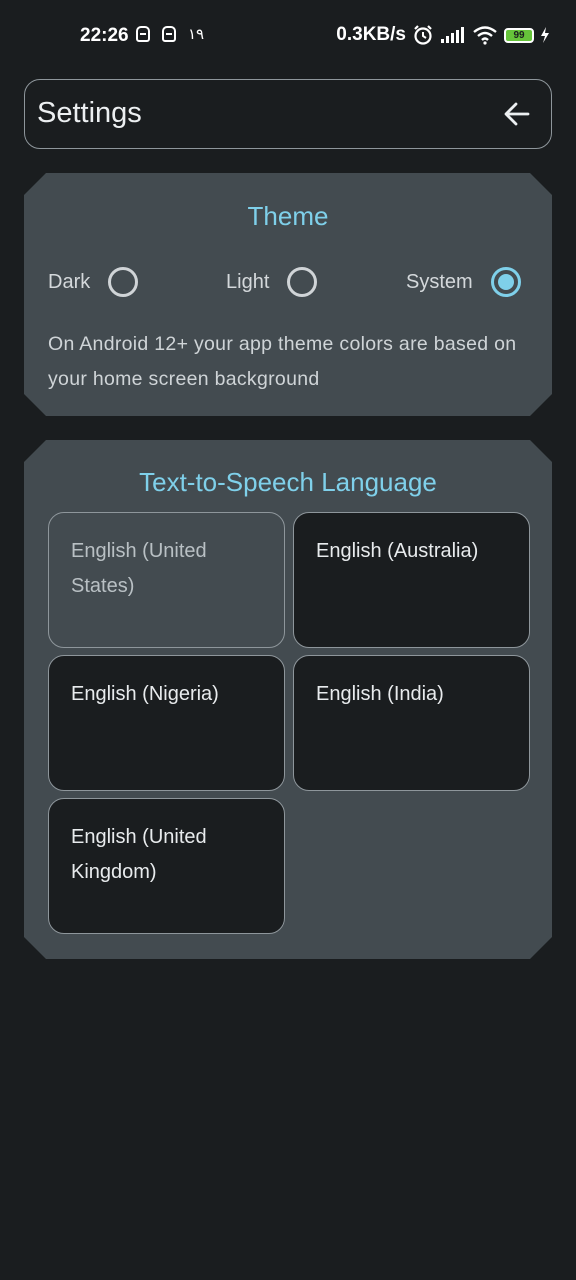  What do you see at coordinates (196, 34) in the screenshot?
I see `notification-text: ۱۹` at bounding box center [196, 34].